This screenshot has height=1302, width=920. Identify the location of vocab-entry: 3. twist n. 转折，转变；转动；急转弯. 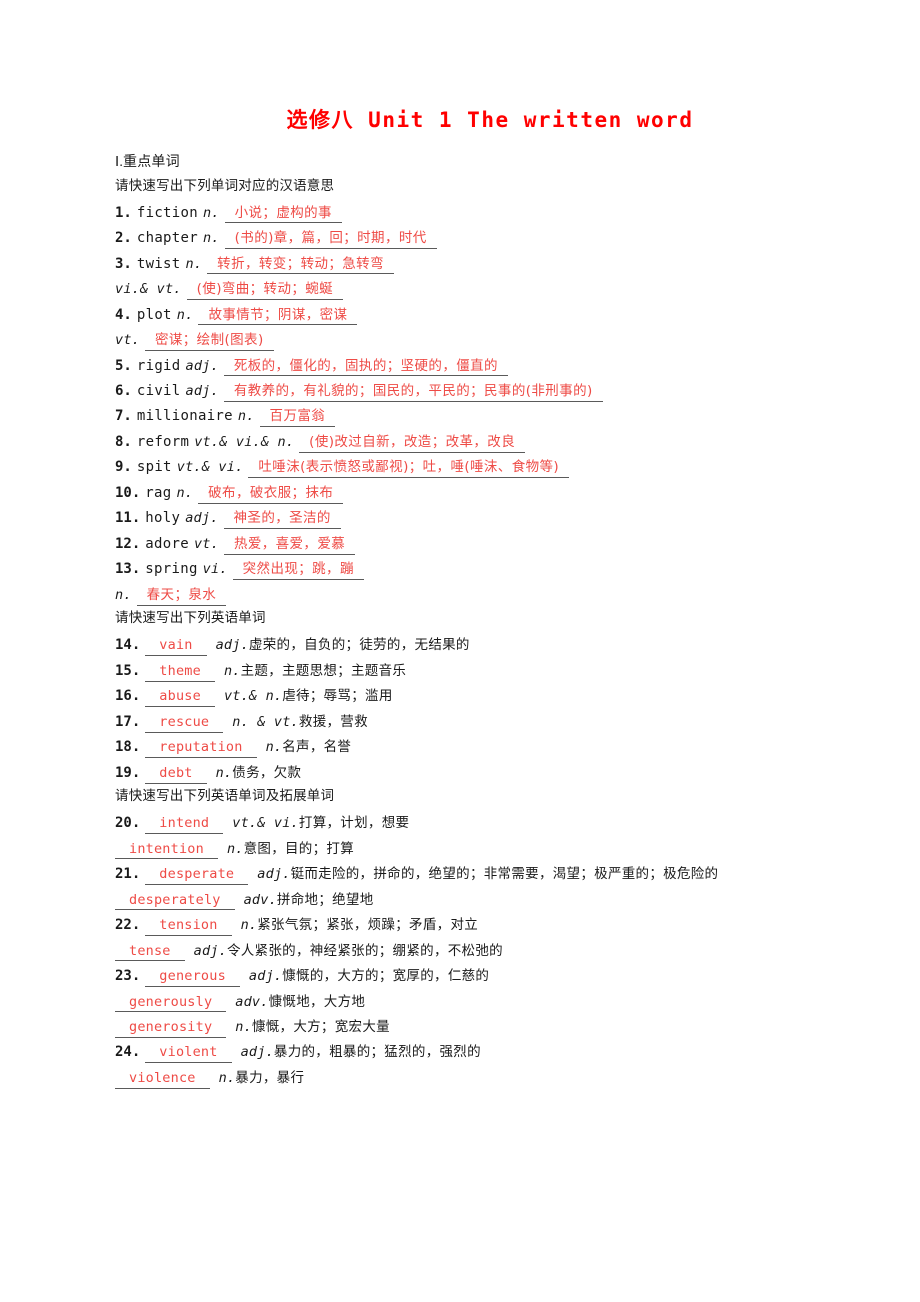
(460, 264).